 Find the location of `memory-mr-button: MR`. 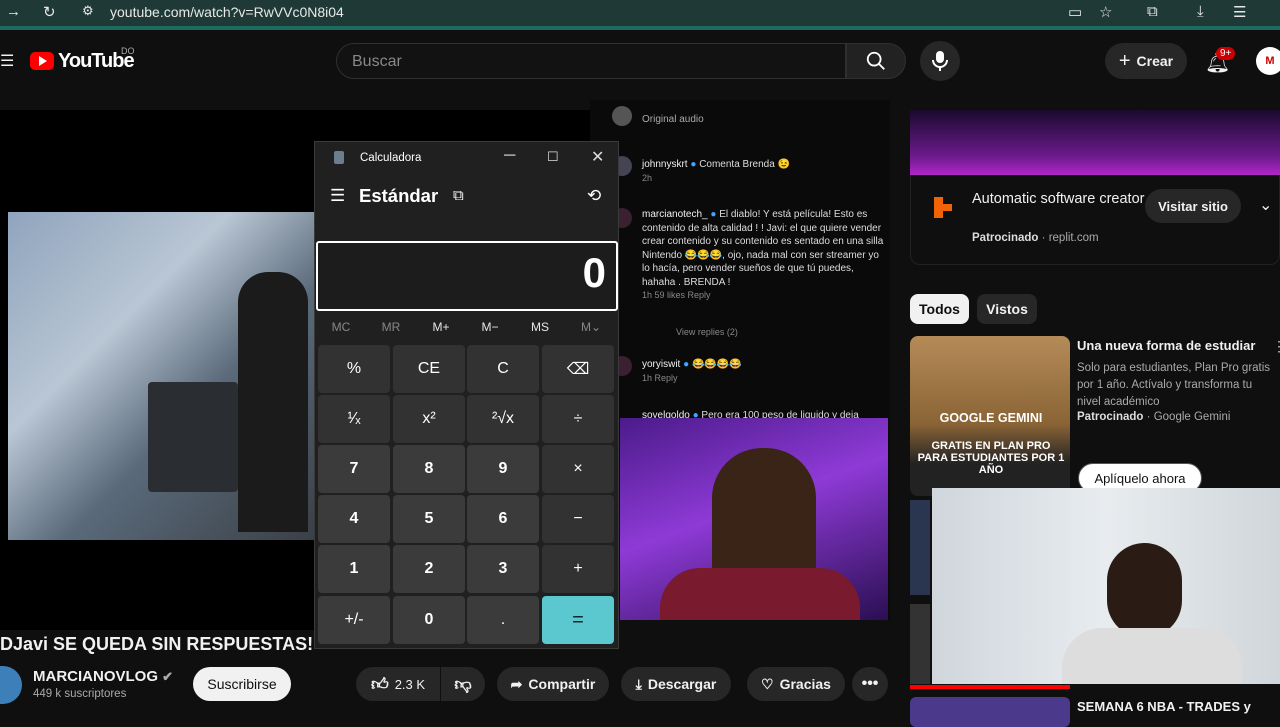

memory-mr-button: MR is located at coordinates (391, 327).